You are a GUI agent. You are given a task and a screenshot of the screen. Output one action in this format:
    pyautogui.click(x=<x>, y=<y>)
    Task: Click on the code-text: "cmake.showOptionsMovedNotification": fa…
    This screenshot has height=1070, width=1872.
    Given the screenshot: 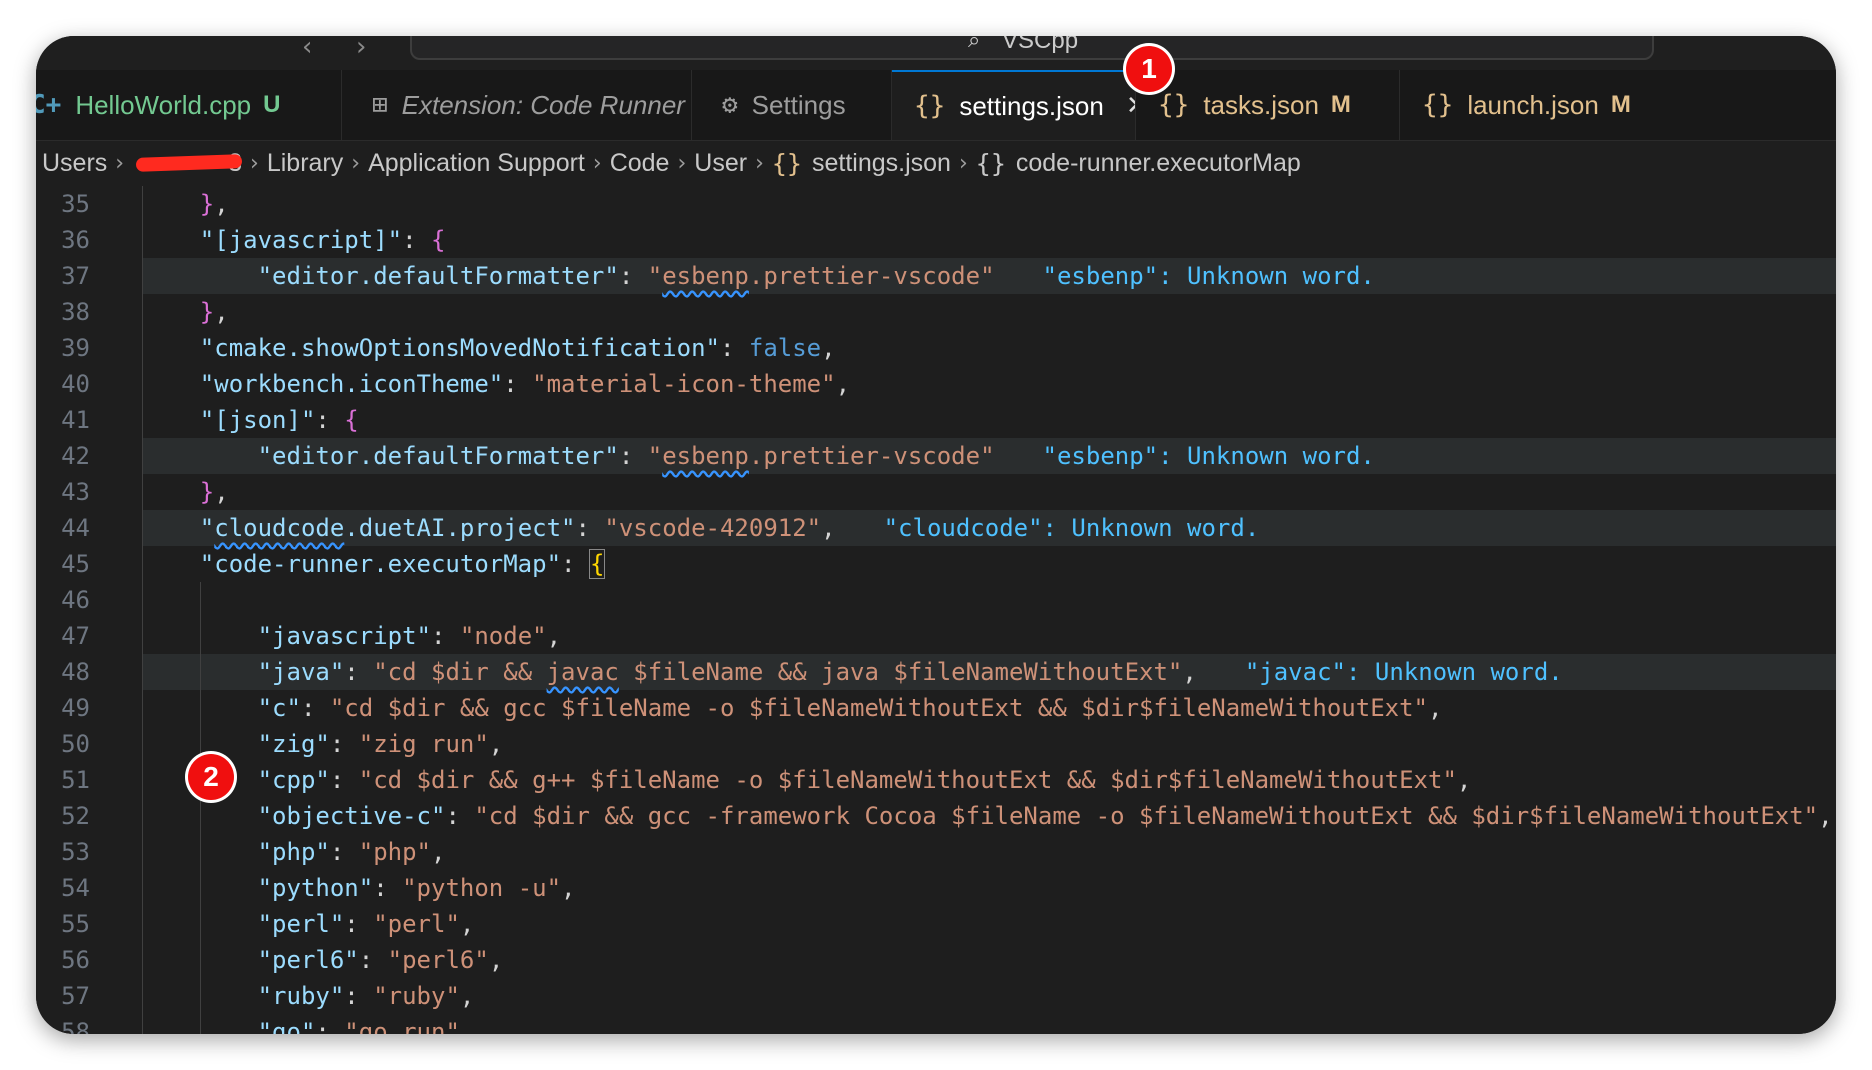 What is the action you would take?
    pyautogui.click(x=517, y=348)
    